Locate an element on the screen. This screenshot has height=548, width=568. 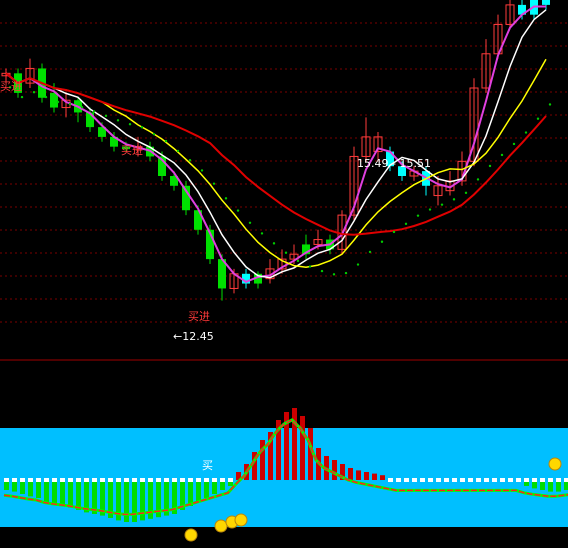
low-price-label: ←12.45 is located at coordinates (193, 336).